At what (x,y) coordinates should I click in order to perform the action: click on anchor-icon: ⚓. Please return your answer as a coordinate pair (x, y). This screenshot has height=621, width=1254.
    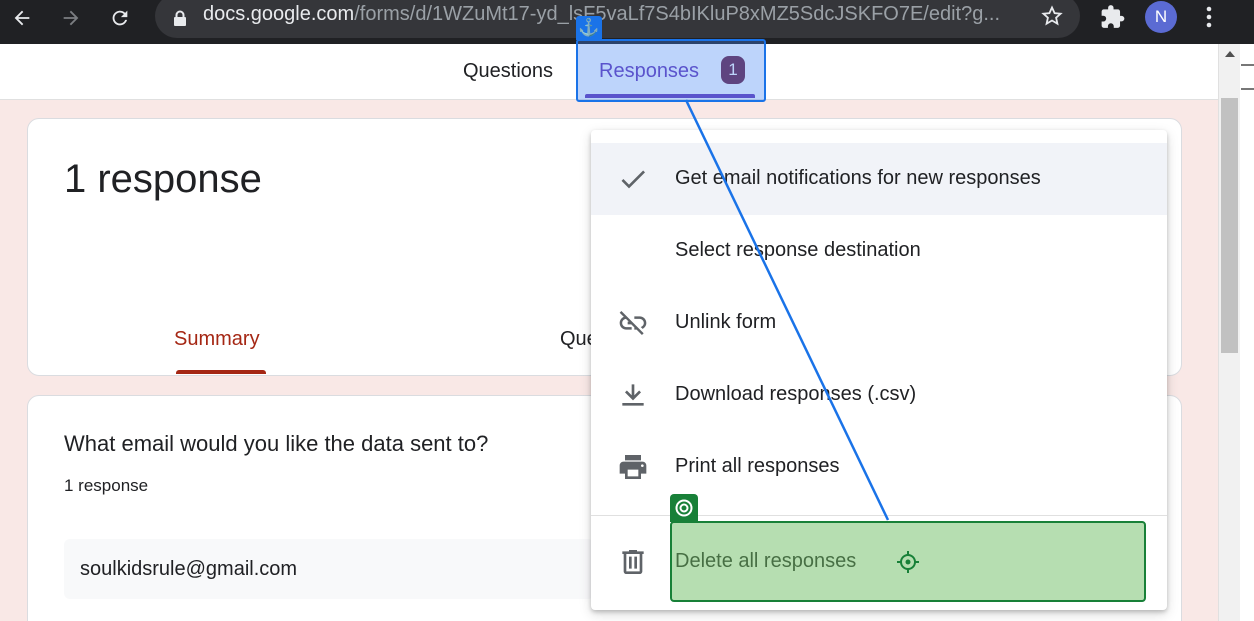
    Looking at the image, I should click on (589, 28).